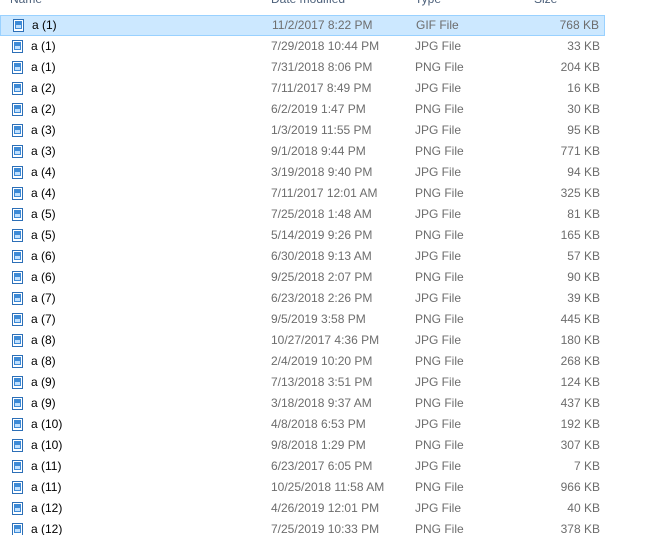 This screenshot has width=645, height=535. What do you see at coordinates (43, 361) in the screenshot?
I see `file-name: a (8)` at bounding box center [43, 361].